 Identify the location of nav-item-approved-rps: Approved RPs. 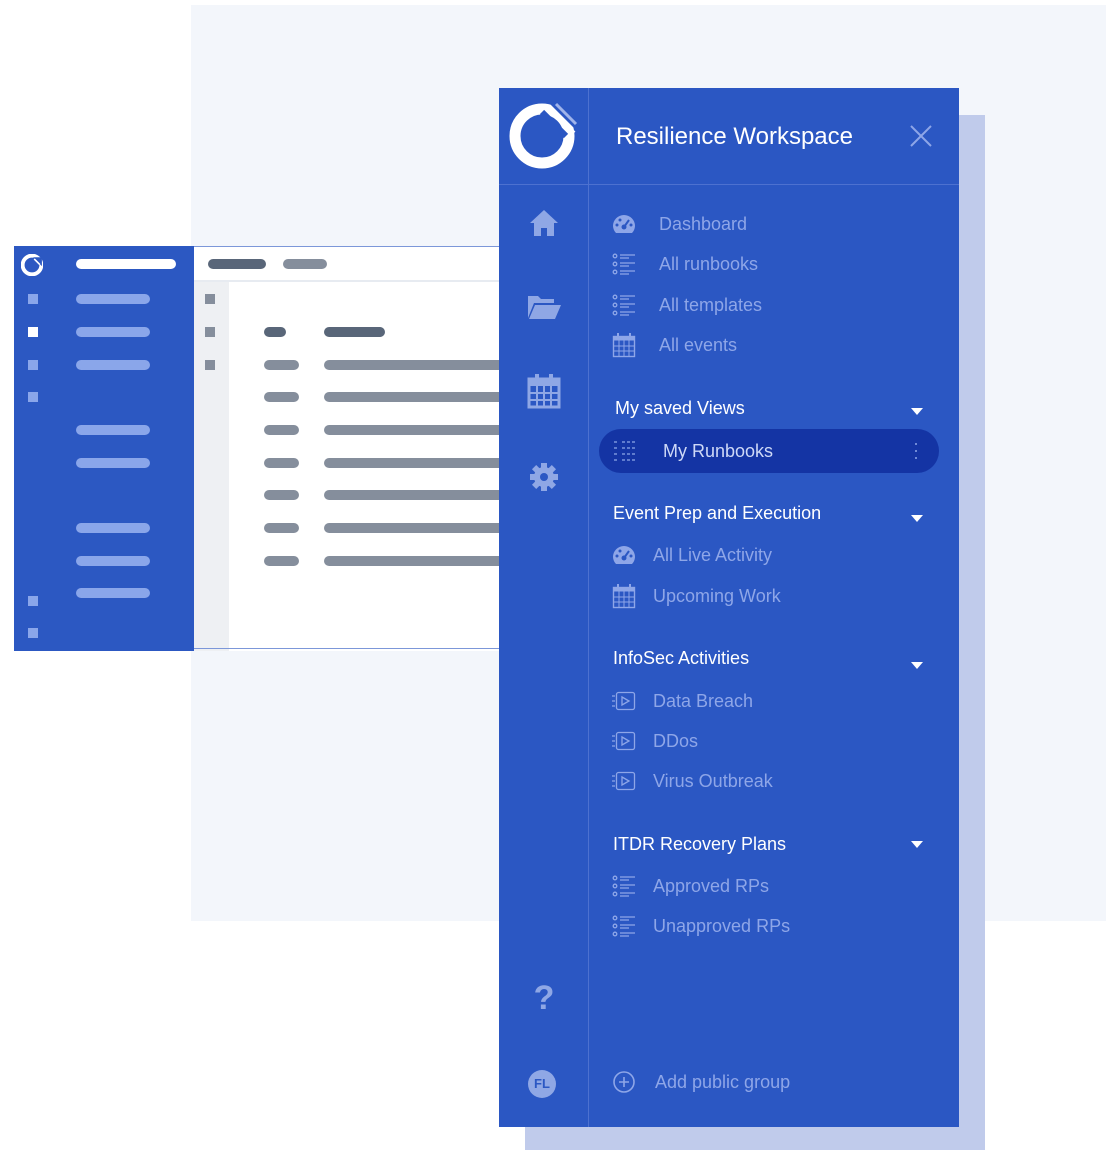
(690, 886).